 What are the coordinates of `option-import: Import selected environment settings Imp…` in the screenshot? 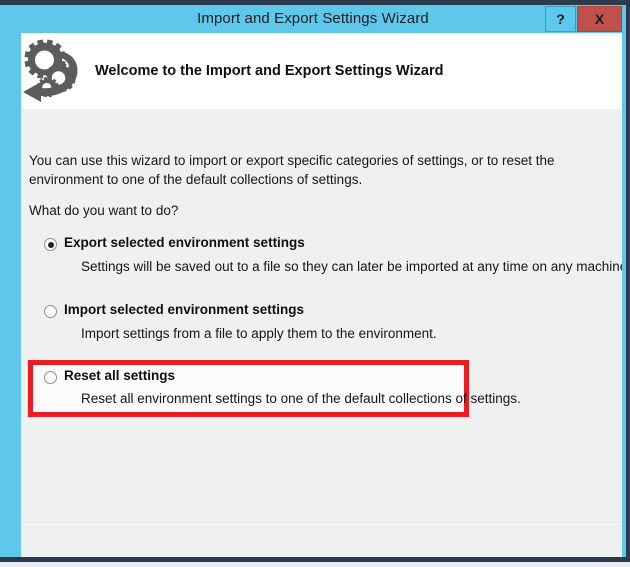 It's located at (314, 321).